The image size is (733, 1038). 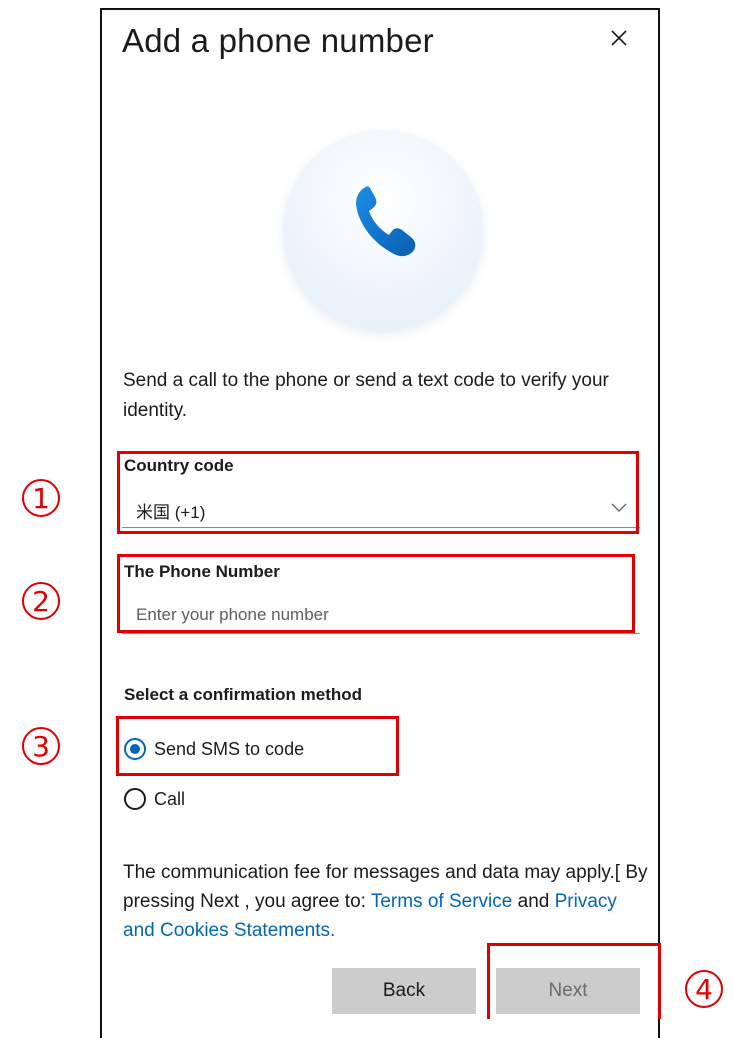 I want to click on marker-4: 4, so click(x=704, y=989).